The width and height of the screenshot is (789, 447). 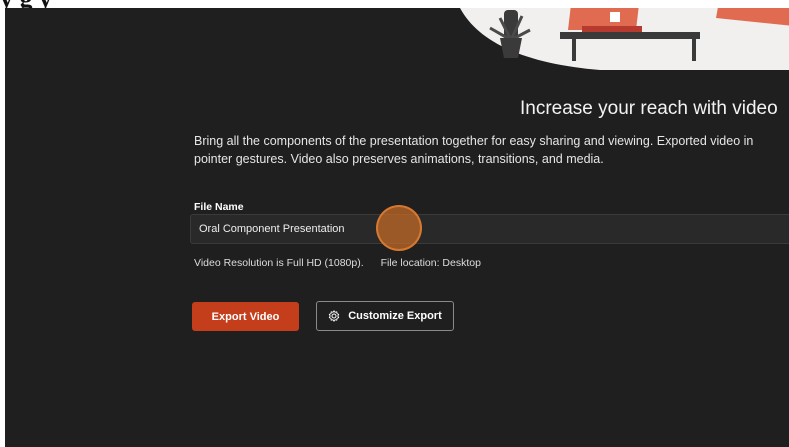 What do you see at coordinates (219, 207) in the screenshot?
I see `file-name-label: File Name` at bounding box center [219, 207].